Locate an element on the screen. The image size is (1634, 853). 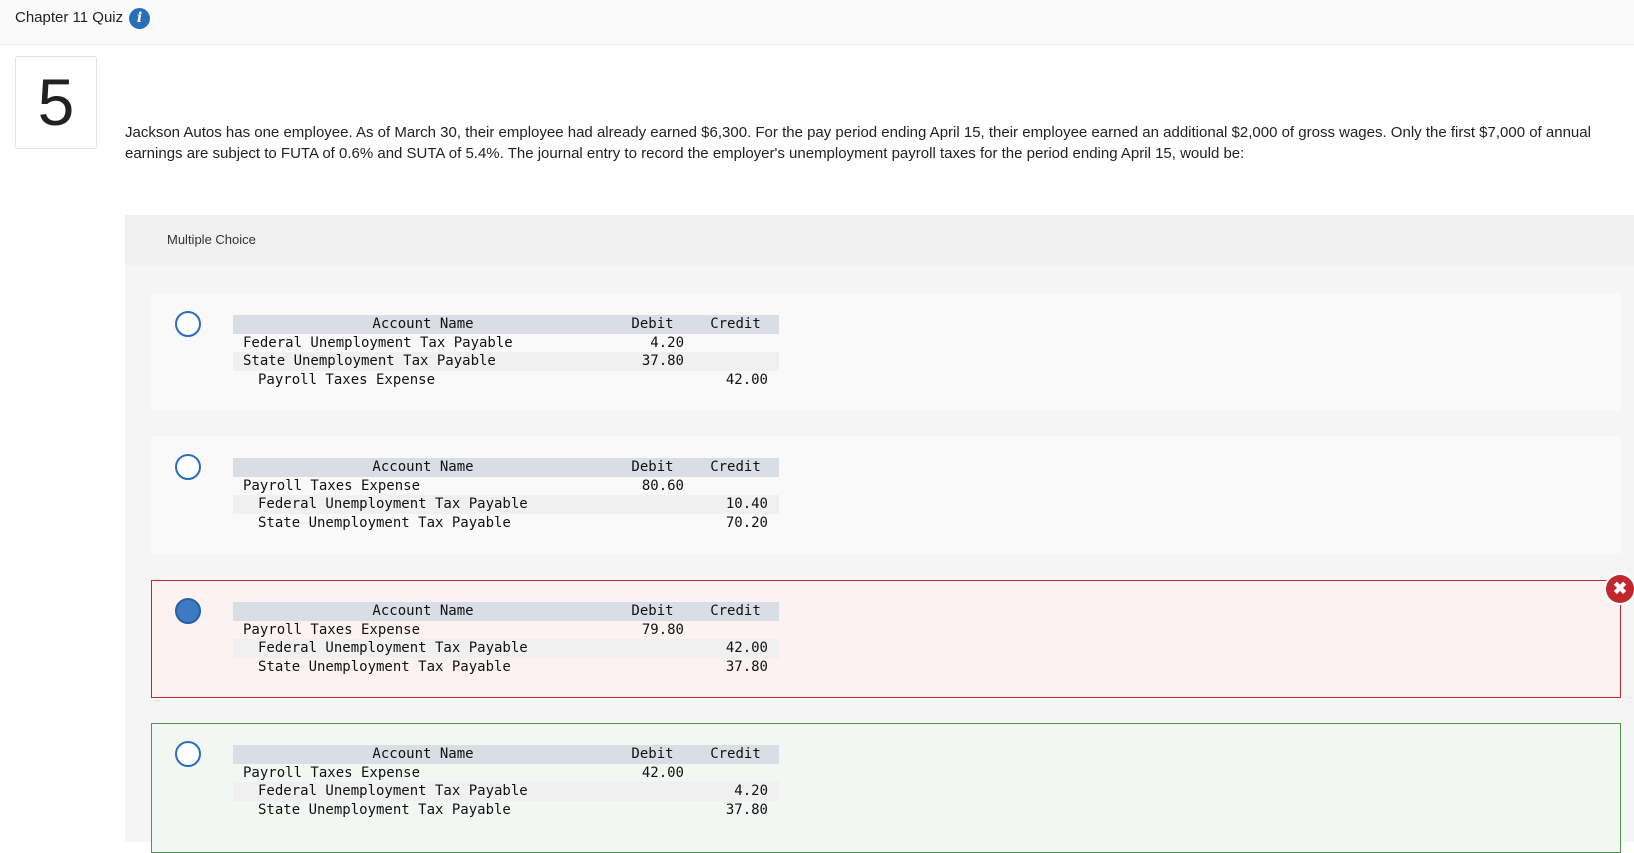
answer-type-header: Multiple Choice is located at coordinates (879, 240).